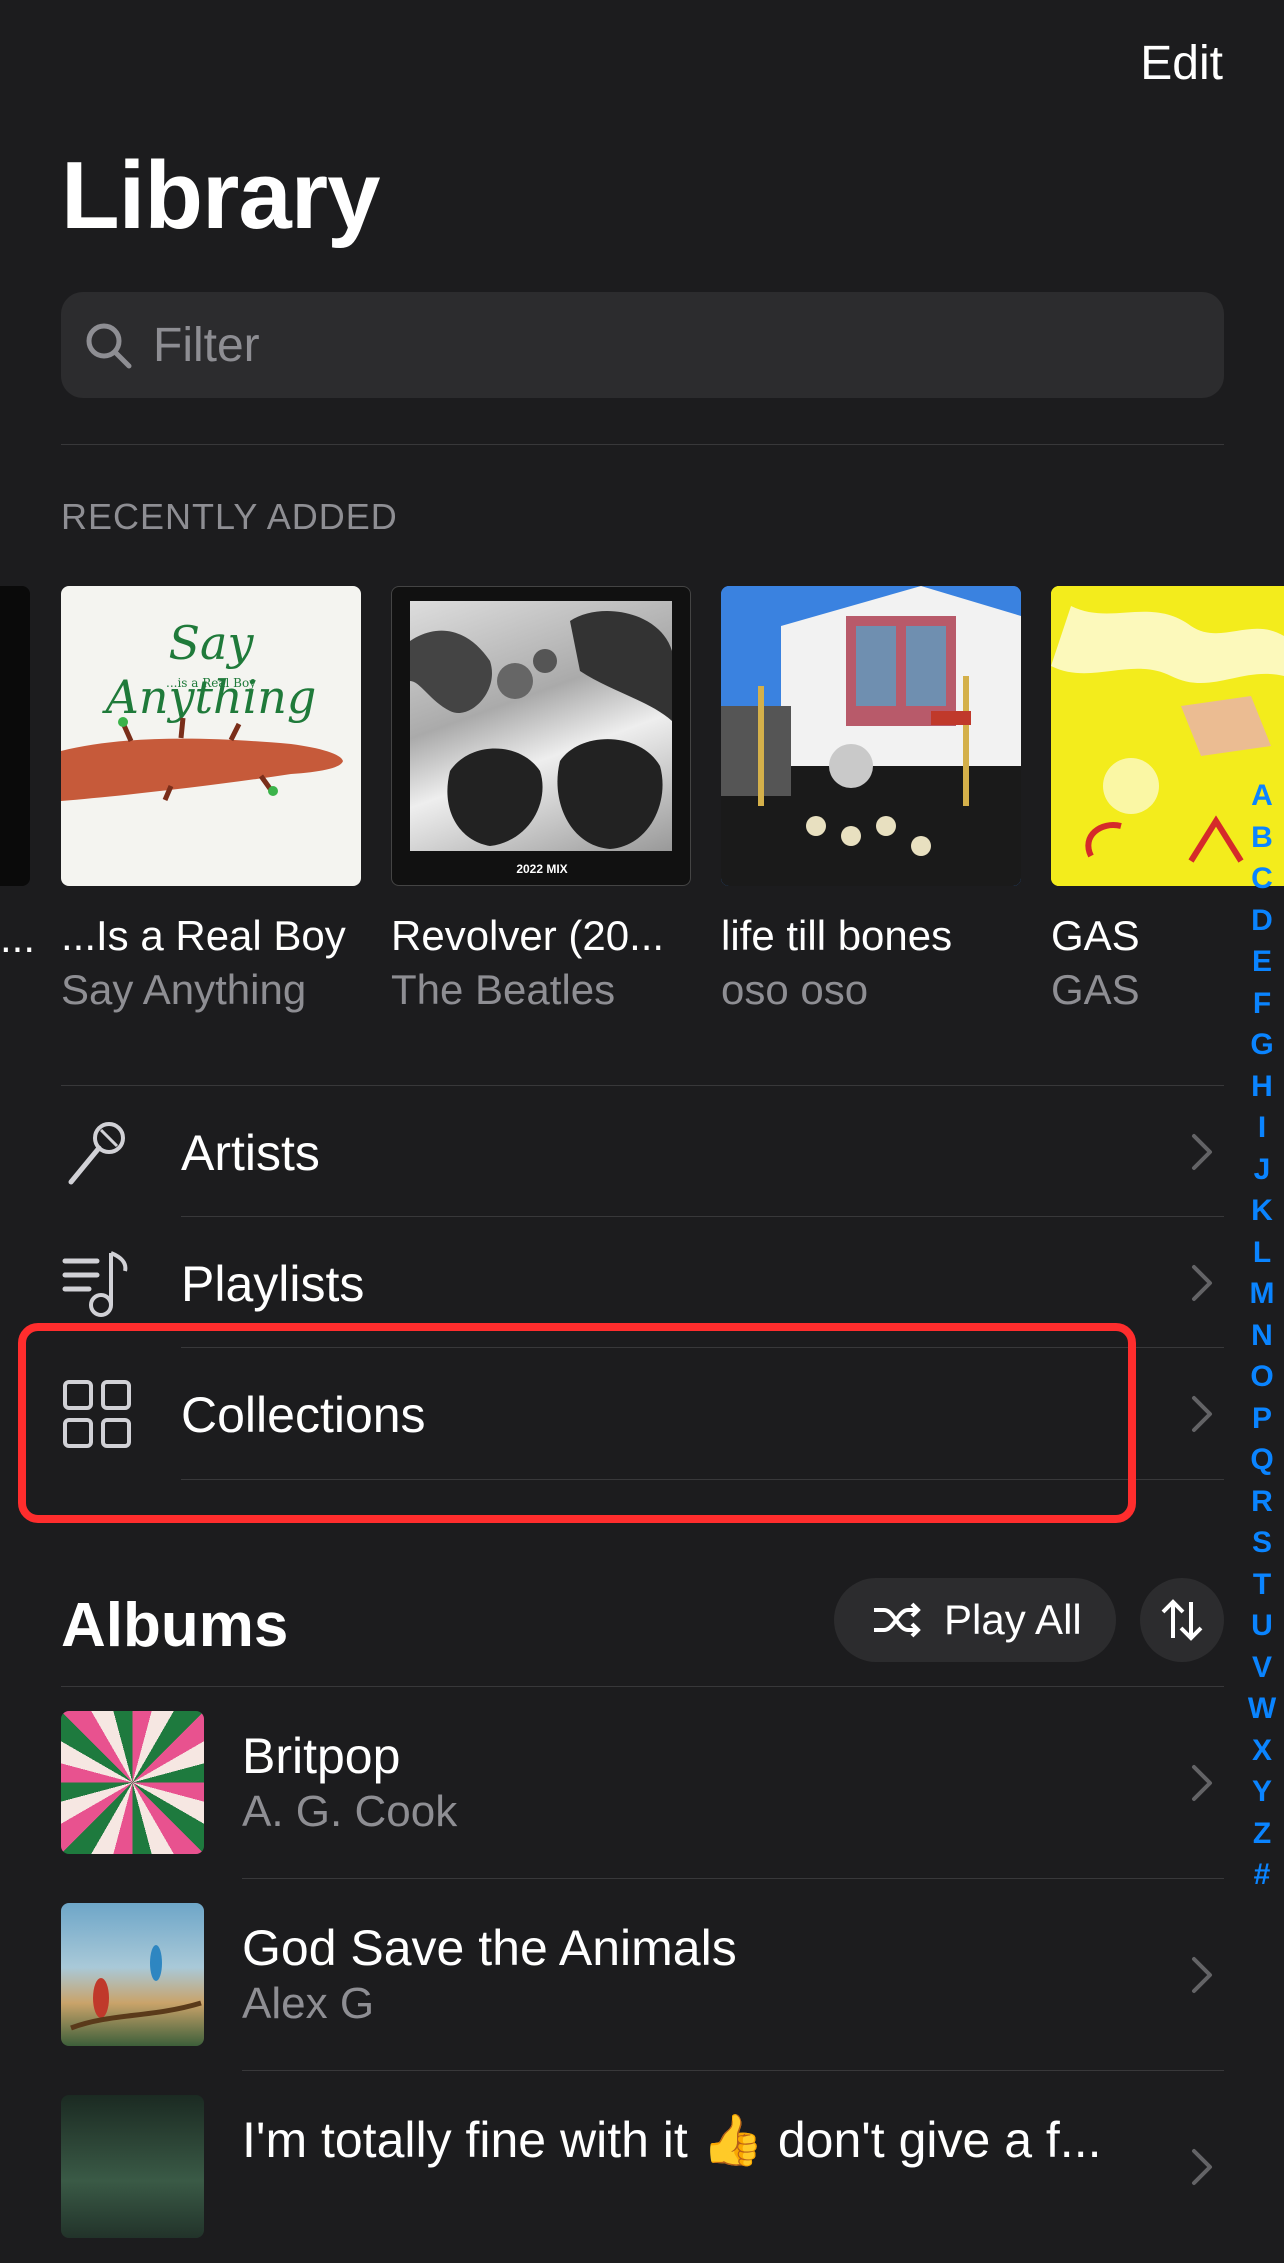 Image resolution: width=1284 pixels, height=2263 pixels. I want to click on index-letter: H, so click(1262, 1087).